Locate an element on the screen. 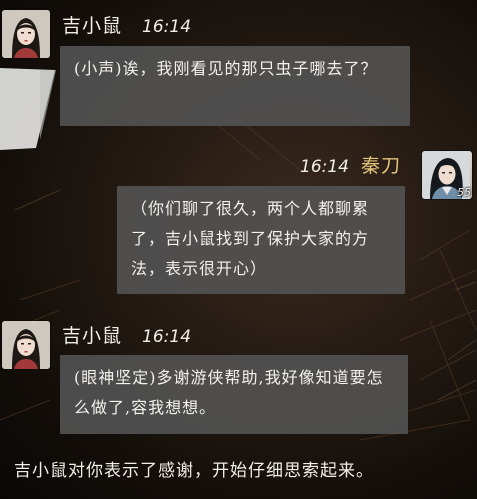 This screenshot has height=499, width=477. npc-message-bubble: (眼神坚定)多谢游侠帮助,我好像知道要怎么做了,容我想想。 is located at coordinates (234, 394).